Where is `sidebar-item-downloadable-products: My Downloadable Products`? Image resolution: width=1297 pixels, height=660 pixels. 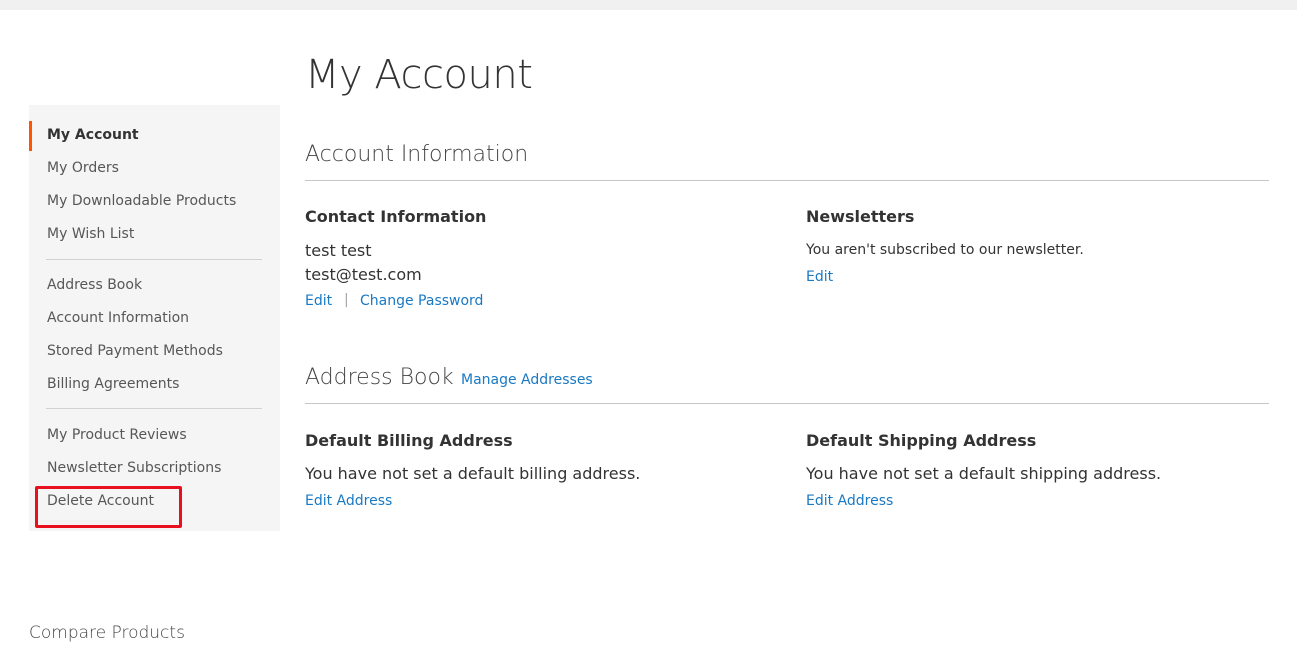
sidebar-item-downloadable-products: My Downloadable Products is located at coordinates (141, 201).